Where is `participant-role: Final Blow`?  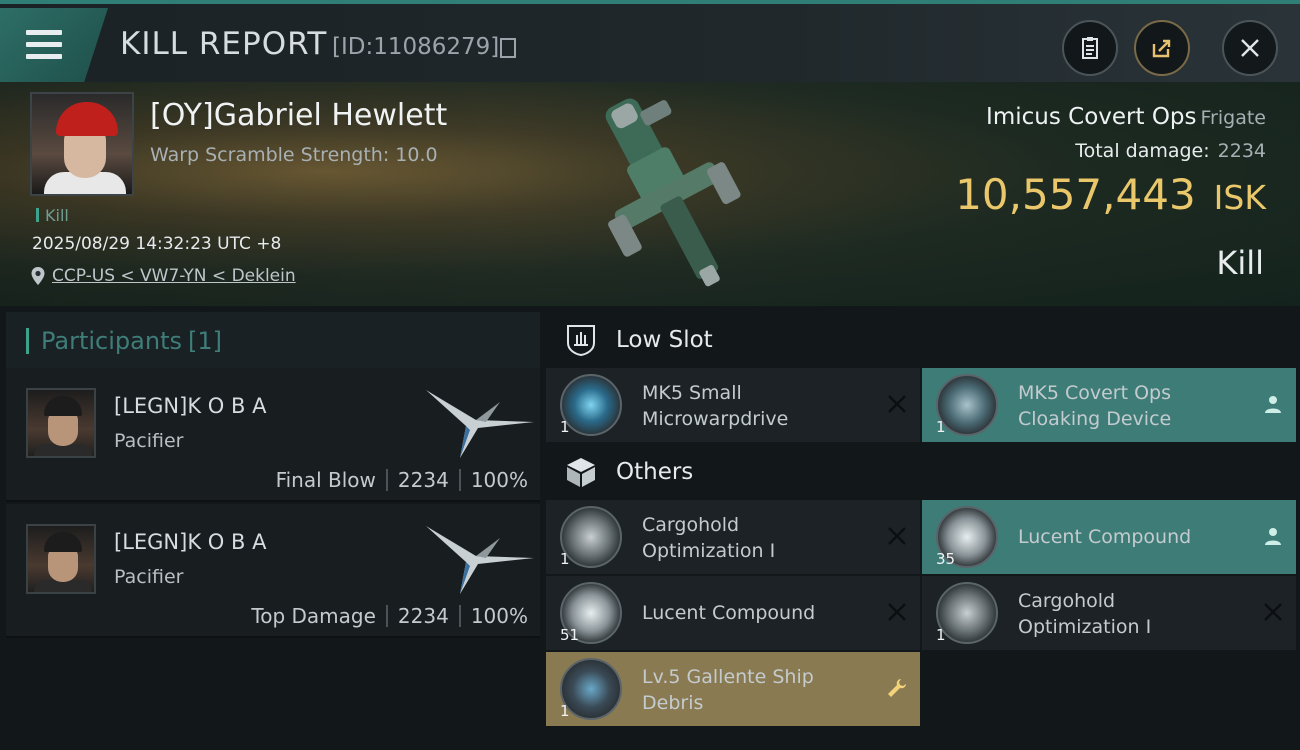 participant-role: Final Blow is located at coordinates (325, 480).